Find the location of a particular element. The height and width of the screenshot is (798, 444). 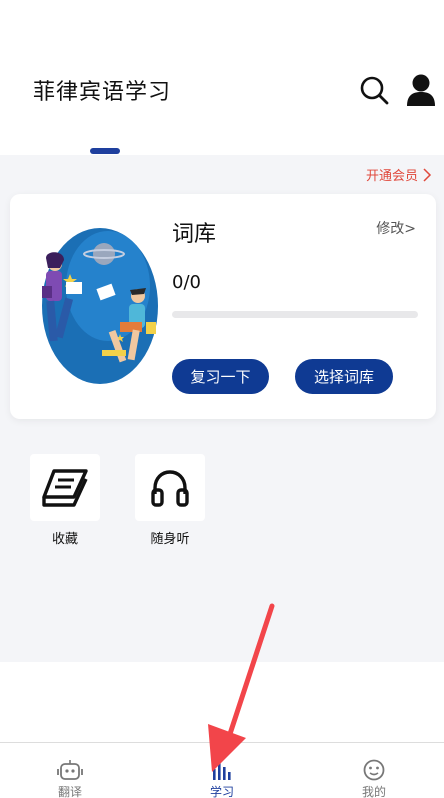

nav-item-study: 学习 is located at coordinates (222, 778).